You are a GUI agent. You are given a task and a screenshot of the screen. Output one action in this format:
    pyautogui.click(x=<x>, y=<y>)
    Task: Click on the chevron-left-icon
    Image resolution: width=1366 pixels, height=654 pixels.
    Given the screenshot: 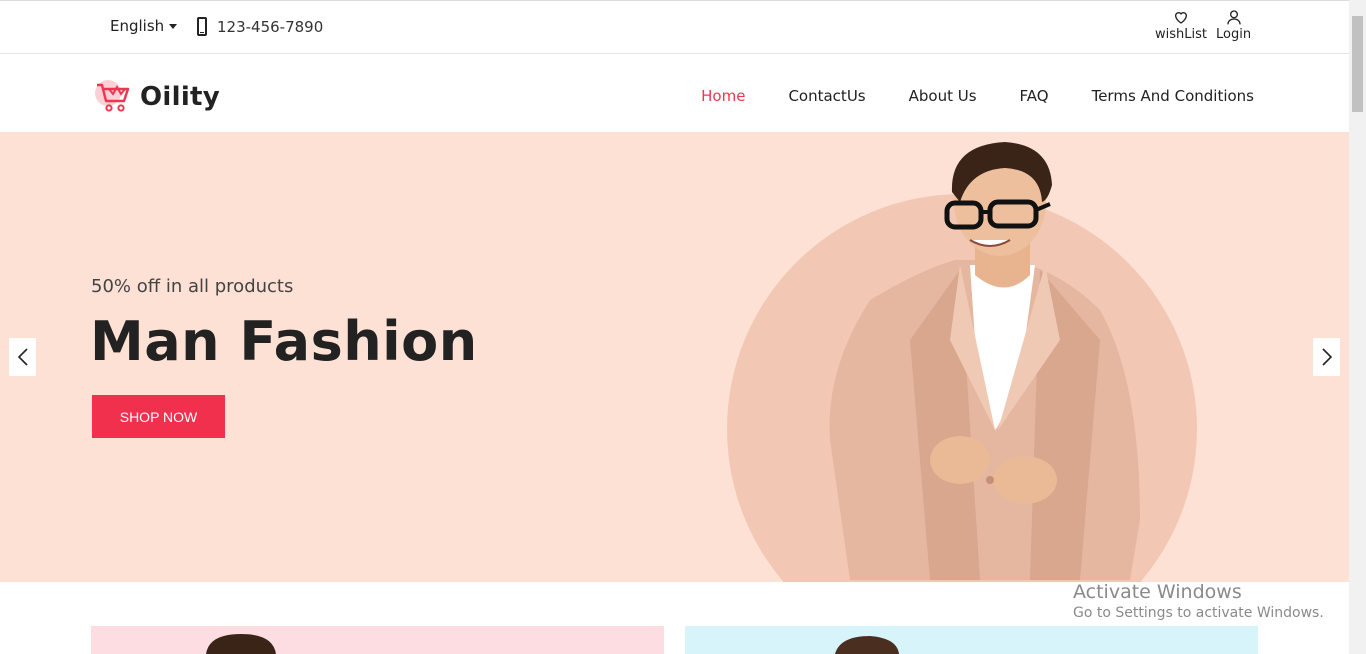 What is the action you would take?
    pyautogui.click(x=22, y=357)
    